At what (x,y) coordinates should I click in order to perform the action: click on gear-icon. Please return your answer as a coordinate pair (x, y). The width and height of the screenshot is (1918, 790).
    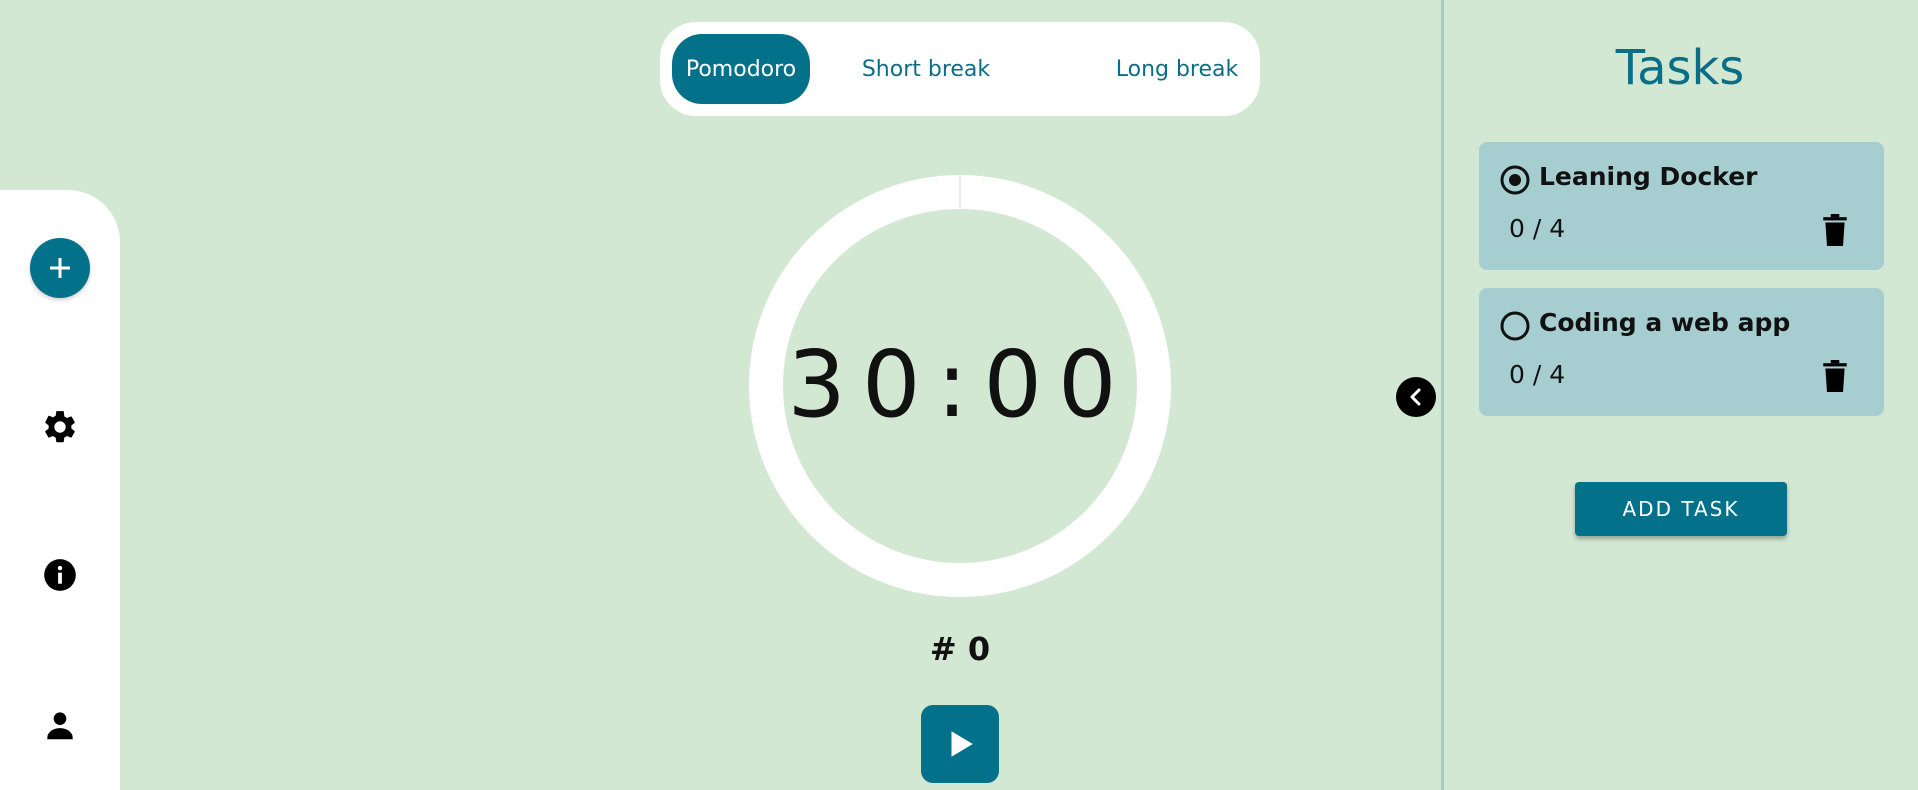
    Looking at the image, I should click on (60, 427).